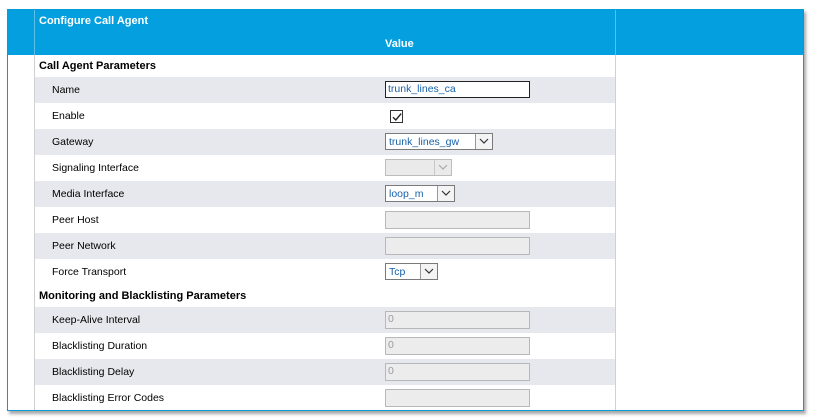 The image size is (815, 419). I want to click on media-interface-label: Media Interface, so click(88, 194).